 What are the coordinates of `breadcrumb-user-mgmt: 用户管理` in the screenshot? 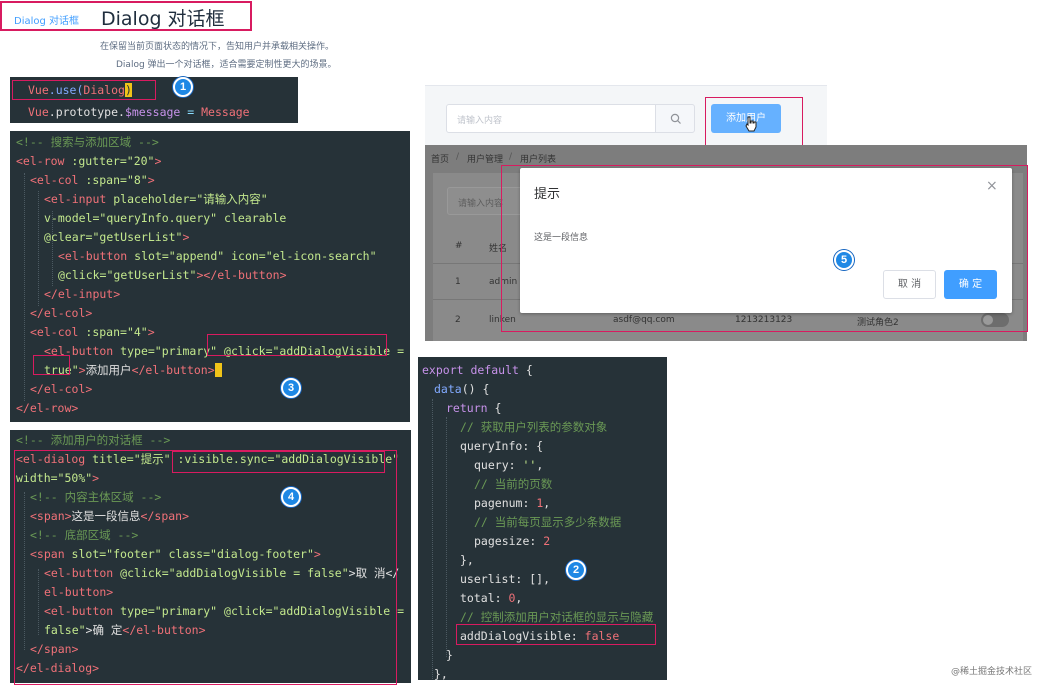 It's located at (485, 160).